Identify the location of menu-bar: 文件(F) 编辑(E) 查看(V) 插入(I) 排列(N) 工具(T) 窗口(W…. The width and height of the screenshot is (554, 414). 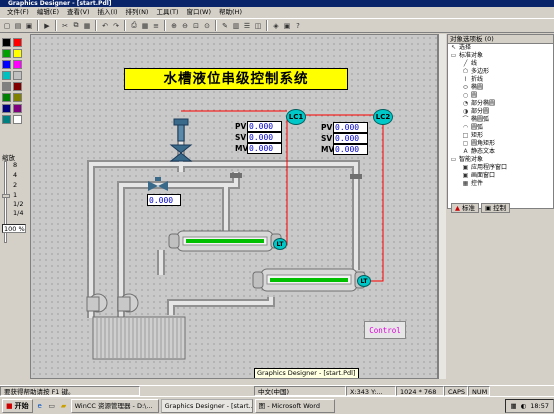
(277, 12).